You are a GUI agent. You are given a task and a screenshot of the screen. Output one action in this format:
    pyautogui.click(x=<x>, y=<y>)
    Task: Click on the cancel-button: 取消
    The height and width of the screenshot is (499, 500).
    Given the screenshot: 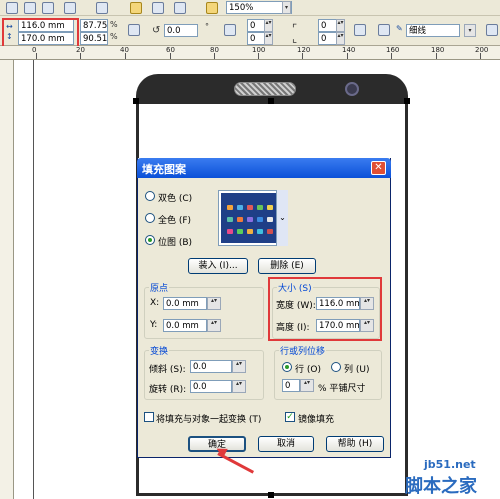 What is the action you would take?
    pyautogui.click(x=286, y=444)
    